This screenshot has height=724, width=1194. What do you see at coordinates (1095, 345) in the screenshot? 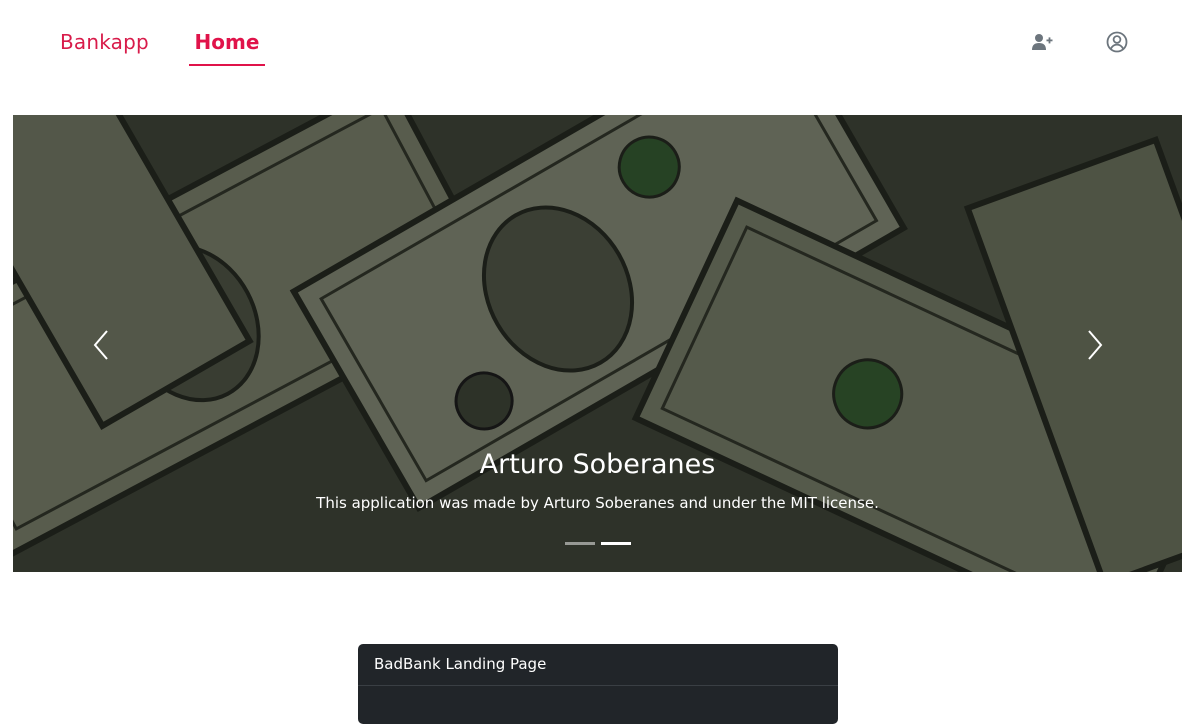
I see `chevron-right-icon` at bounding box center [1095, 345].